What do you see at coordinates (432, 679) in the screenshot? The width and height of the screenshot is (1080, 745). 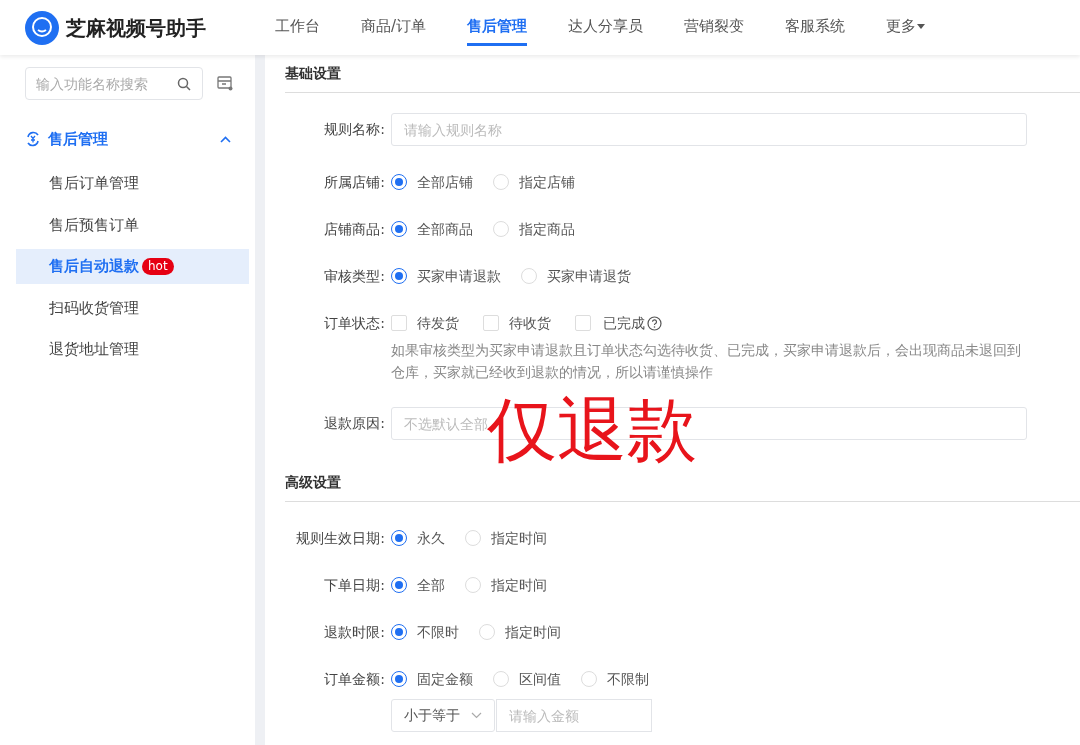 I see `radio-option: 固定金额` at bounding box center [432, 679].